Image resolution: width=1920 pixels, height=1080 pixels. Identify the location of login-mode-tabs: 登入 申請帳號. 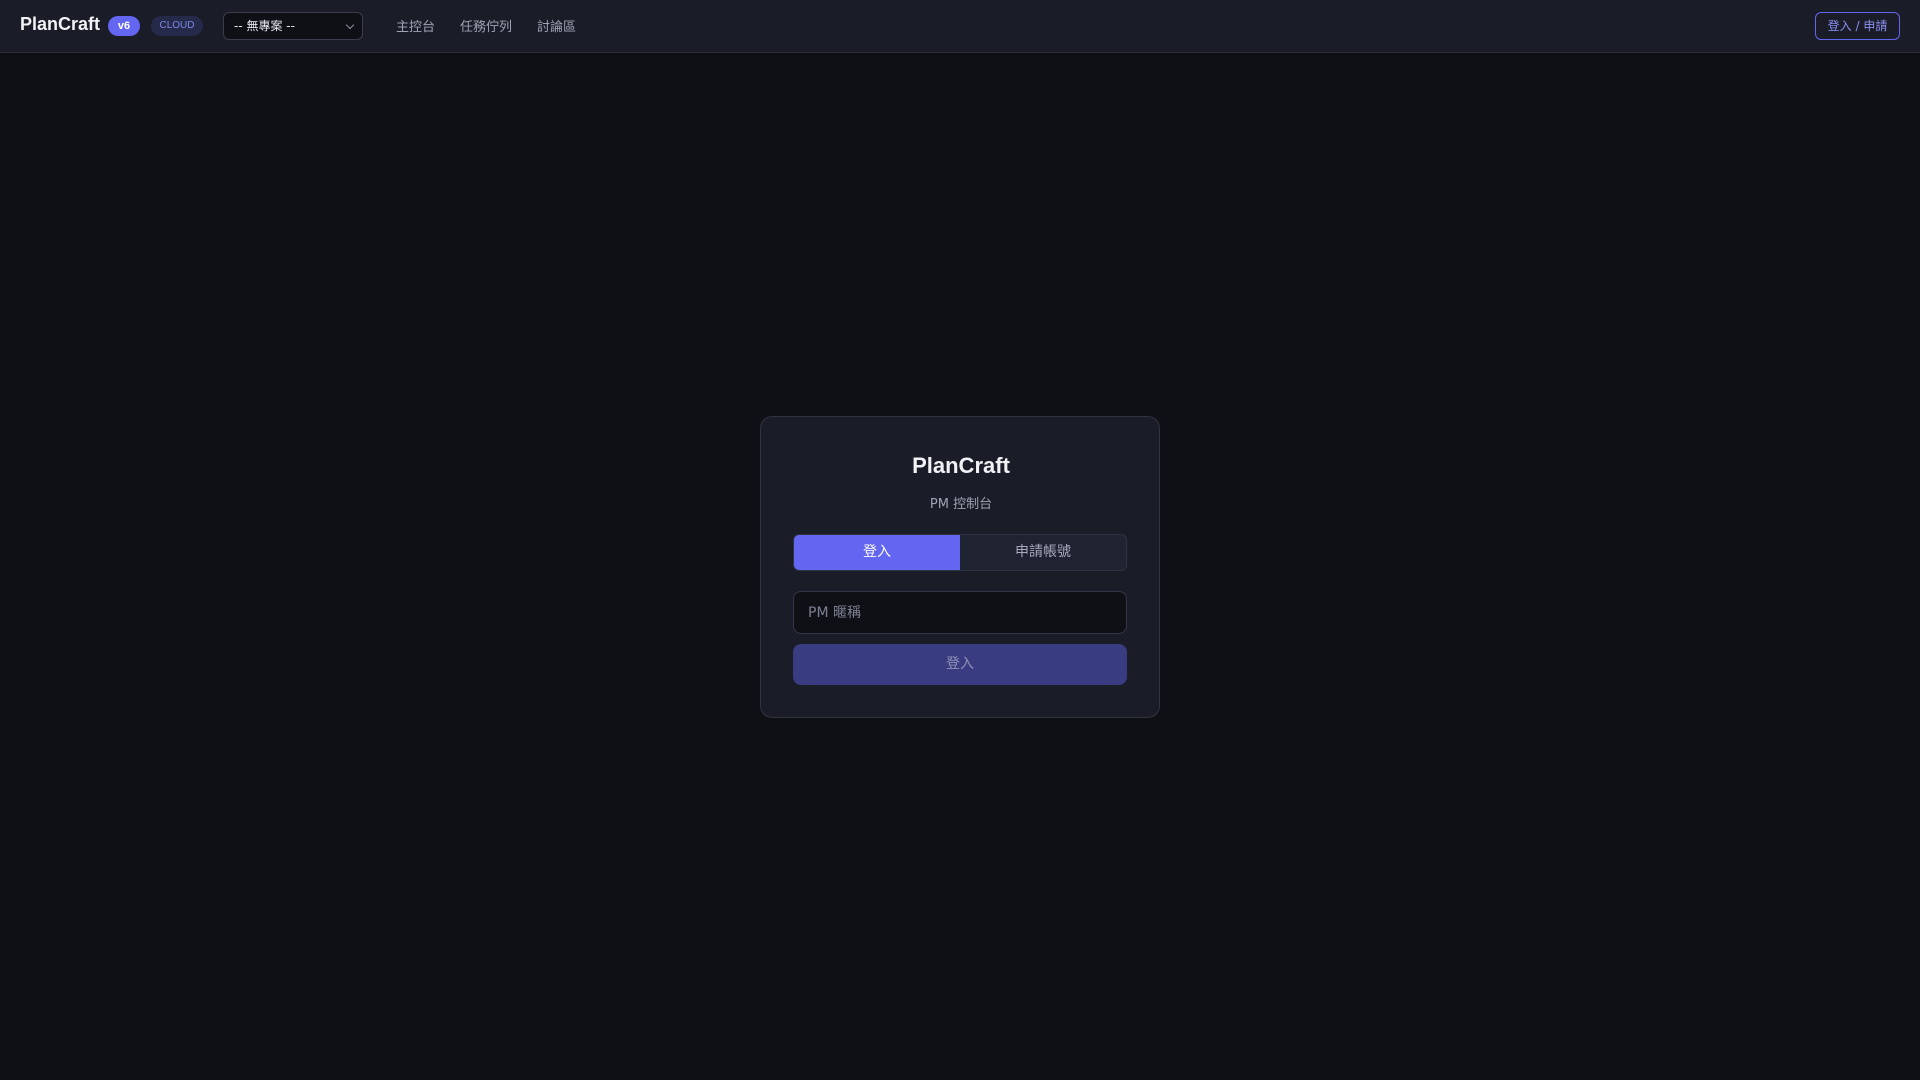
(960, 552).